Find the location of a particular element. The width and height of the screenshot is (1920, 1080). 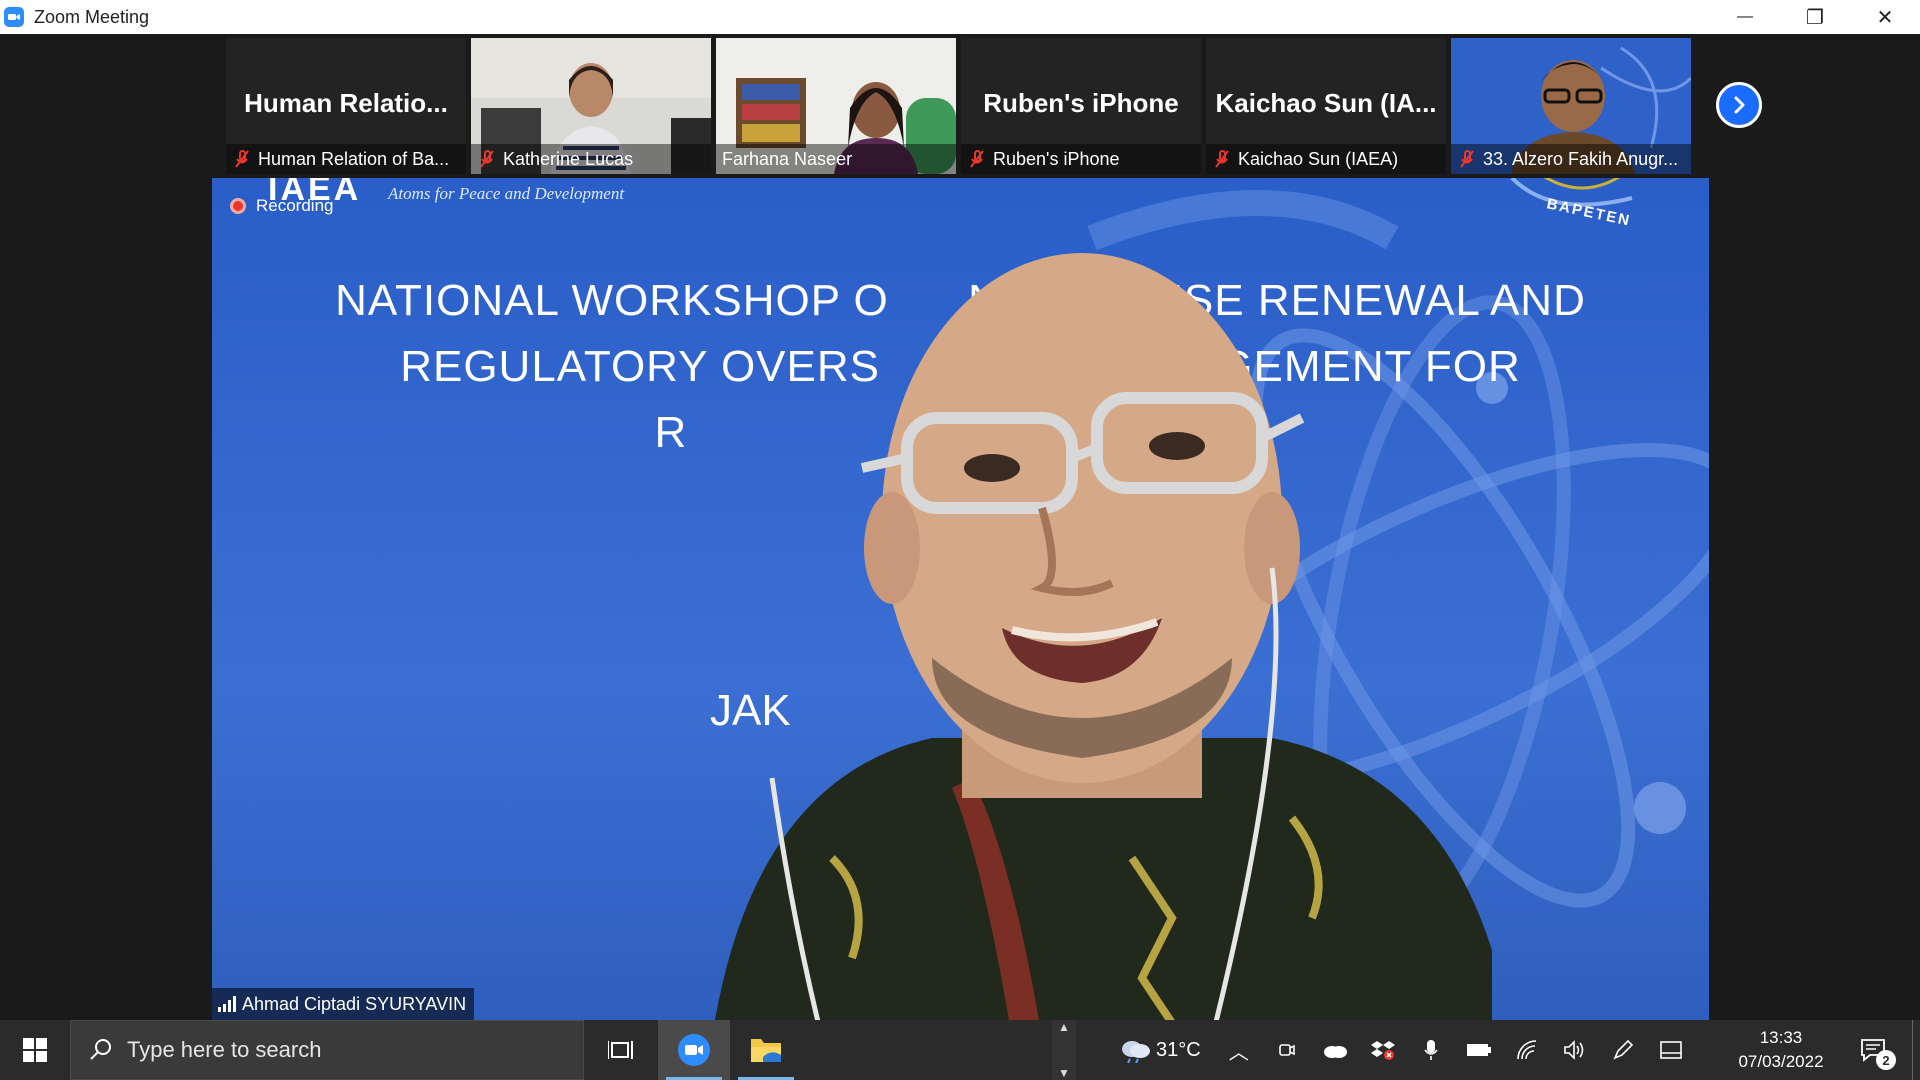

battery-icon is located at coordinates (1478, 1050).